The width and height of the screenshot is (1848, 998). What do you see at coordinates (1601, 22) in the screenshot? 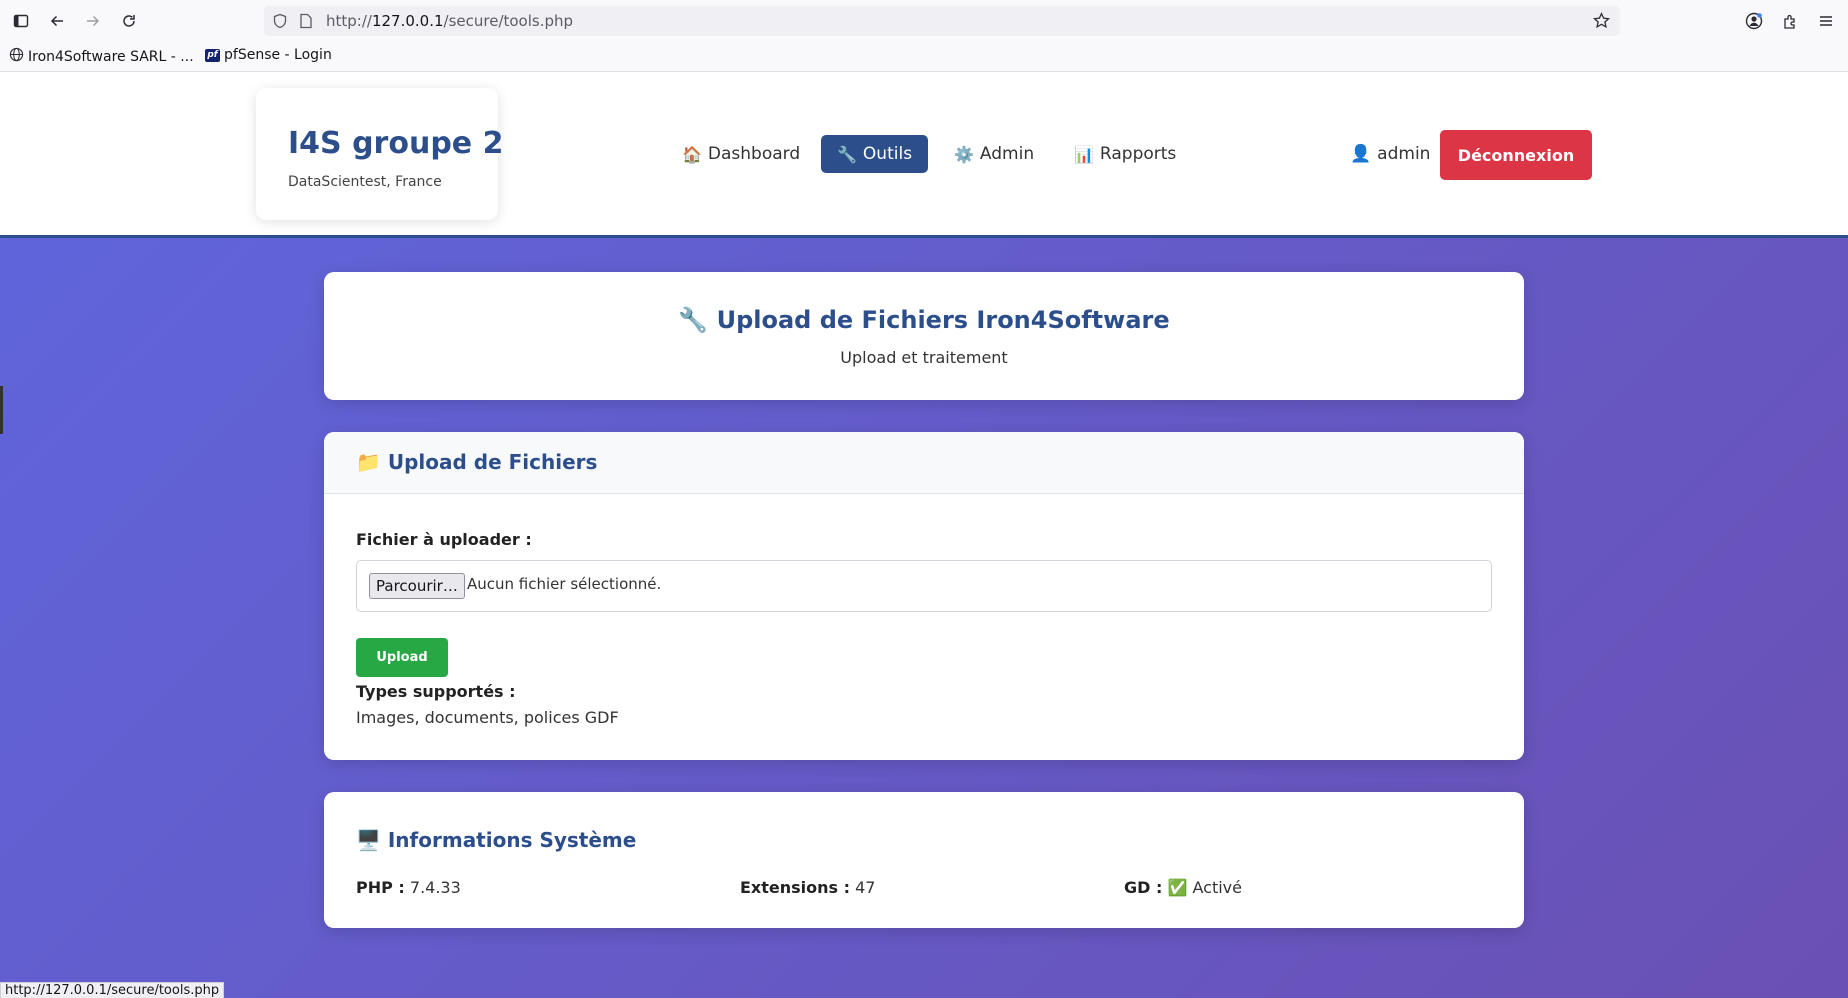
I see `bookmark-star-icon` at bounding box center [1601, 22].